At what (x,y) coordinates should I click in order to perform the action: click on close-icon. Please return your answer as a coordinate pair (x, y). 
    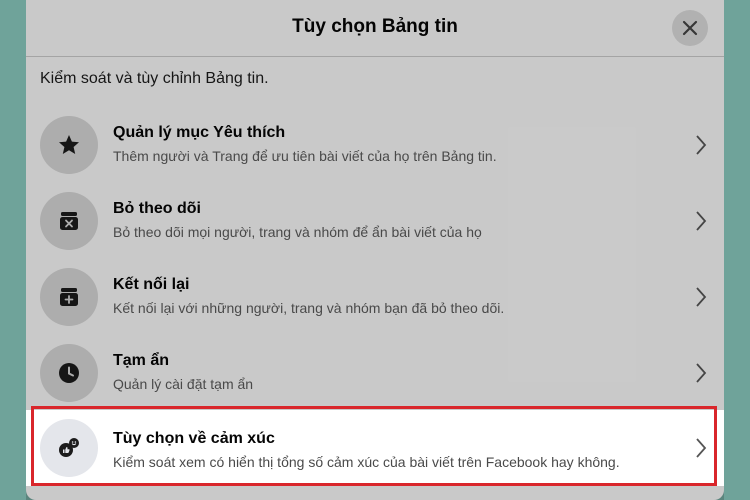
    Looking at the image, I should click on (690, 28).